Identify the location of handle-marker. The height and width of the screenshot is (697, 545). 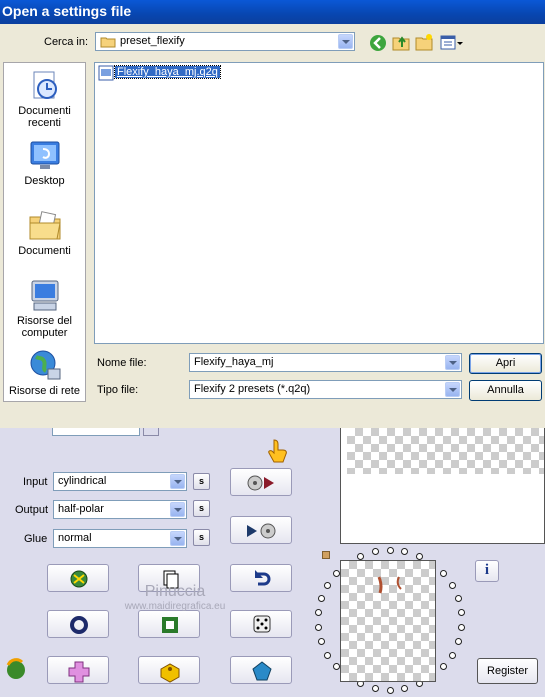
(326, 555).